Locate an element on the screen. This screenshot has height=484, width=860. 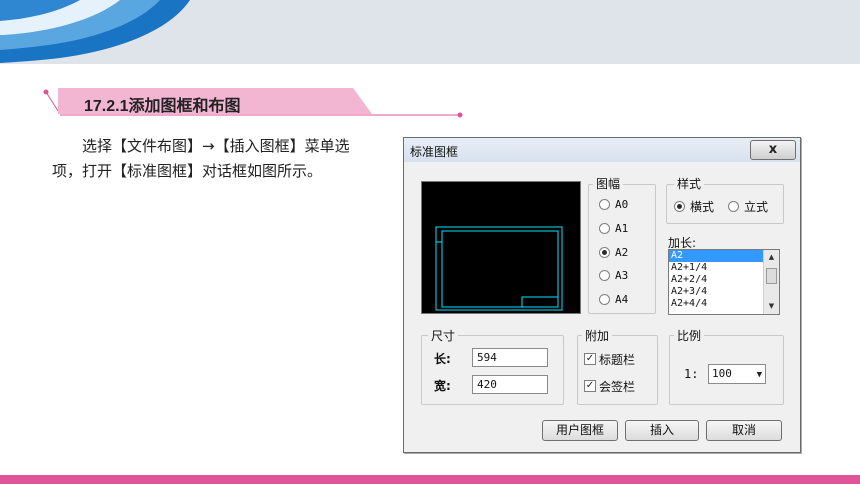
chevron-down-icon: ▼ is located at coordinates (759, 375).